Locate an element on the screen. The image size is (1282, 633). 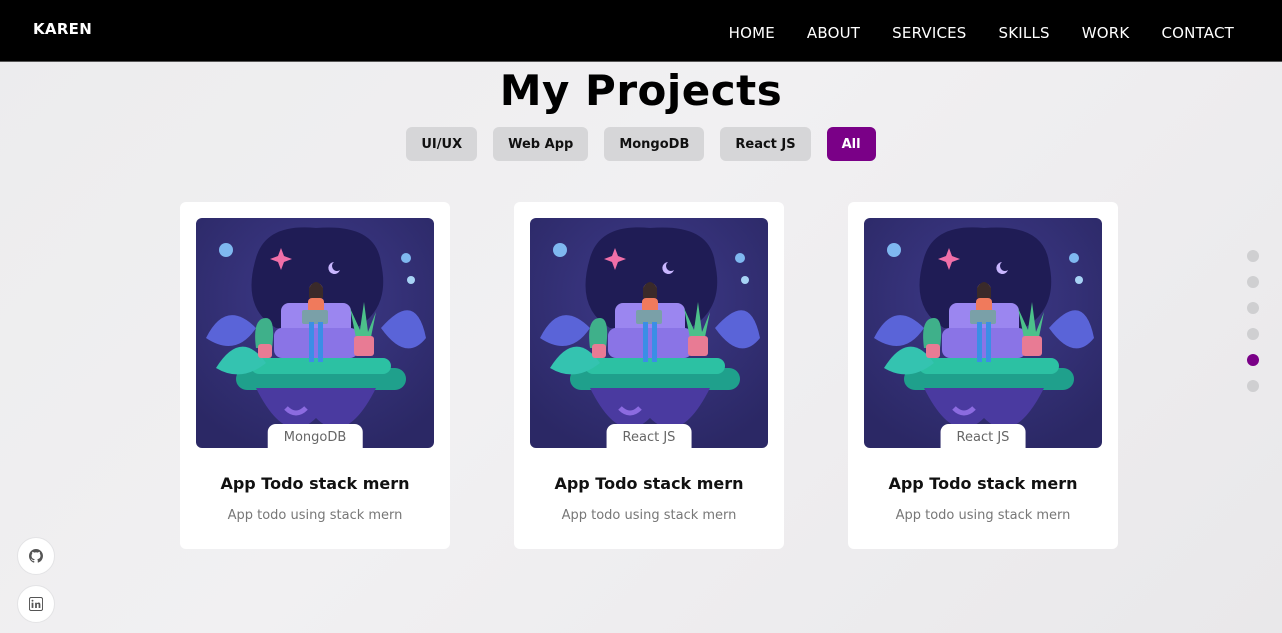
linkedin-icon is located at coordinates (36, 604).